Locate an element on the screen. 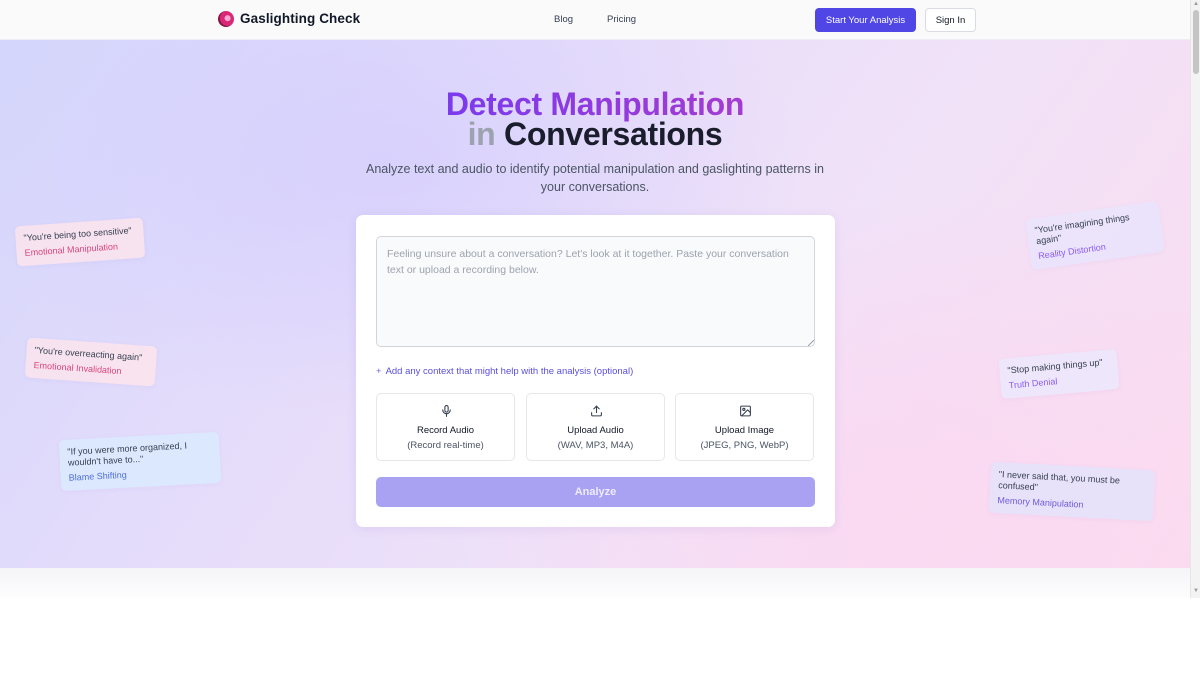 The image size is (1200, 675). record-audio-button: Record Audio (Record real-time) is located at coordinates (445, 427).